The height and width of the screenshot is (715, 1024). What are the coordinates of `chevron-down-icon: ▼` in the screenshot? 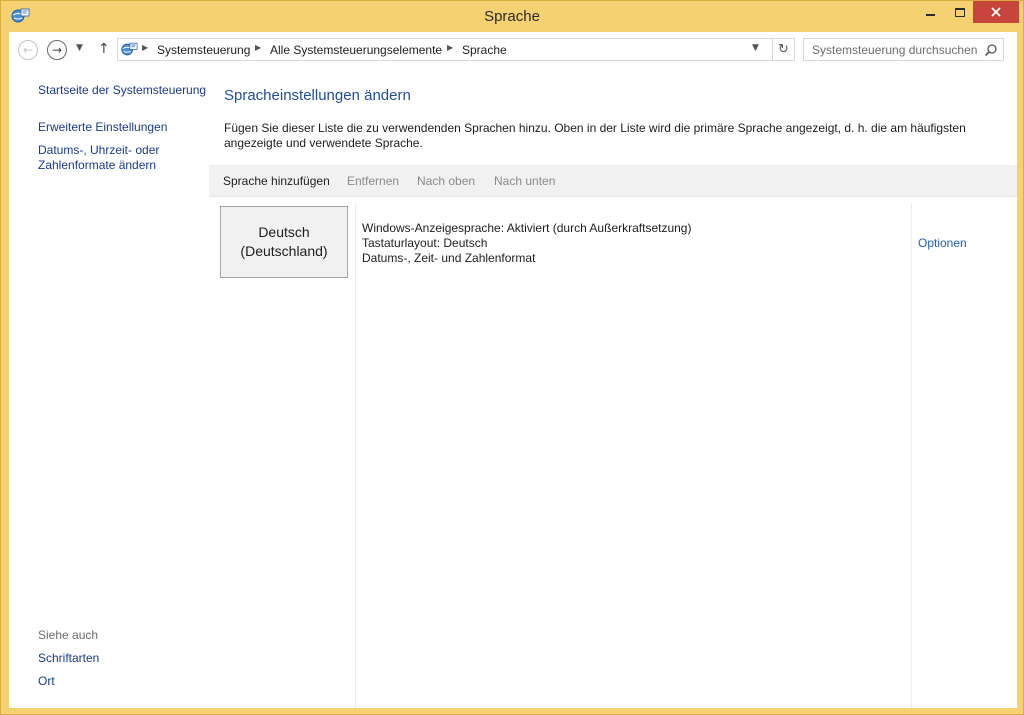 It's located at (79, 48).